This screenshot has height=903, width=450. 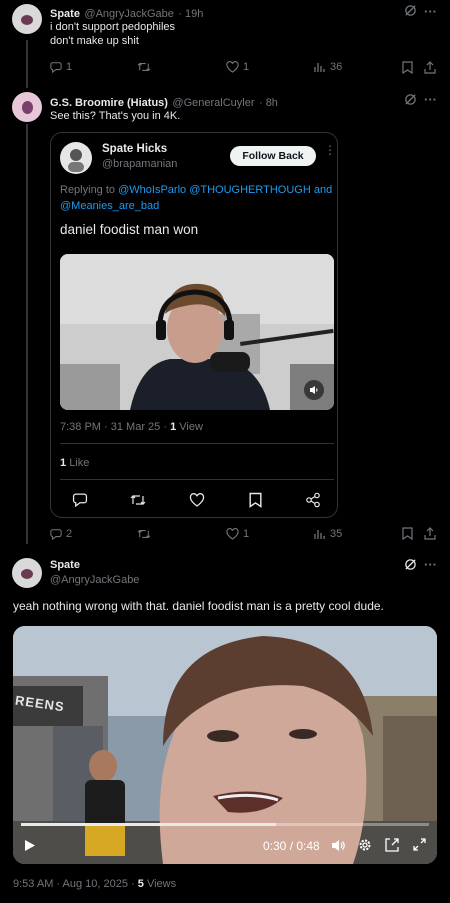 I want to click on reply-button: 2, so click(x=61, y=534).